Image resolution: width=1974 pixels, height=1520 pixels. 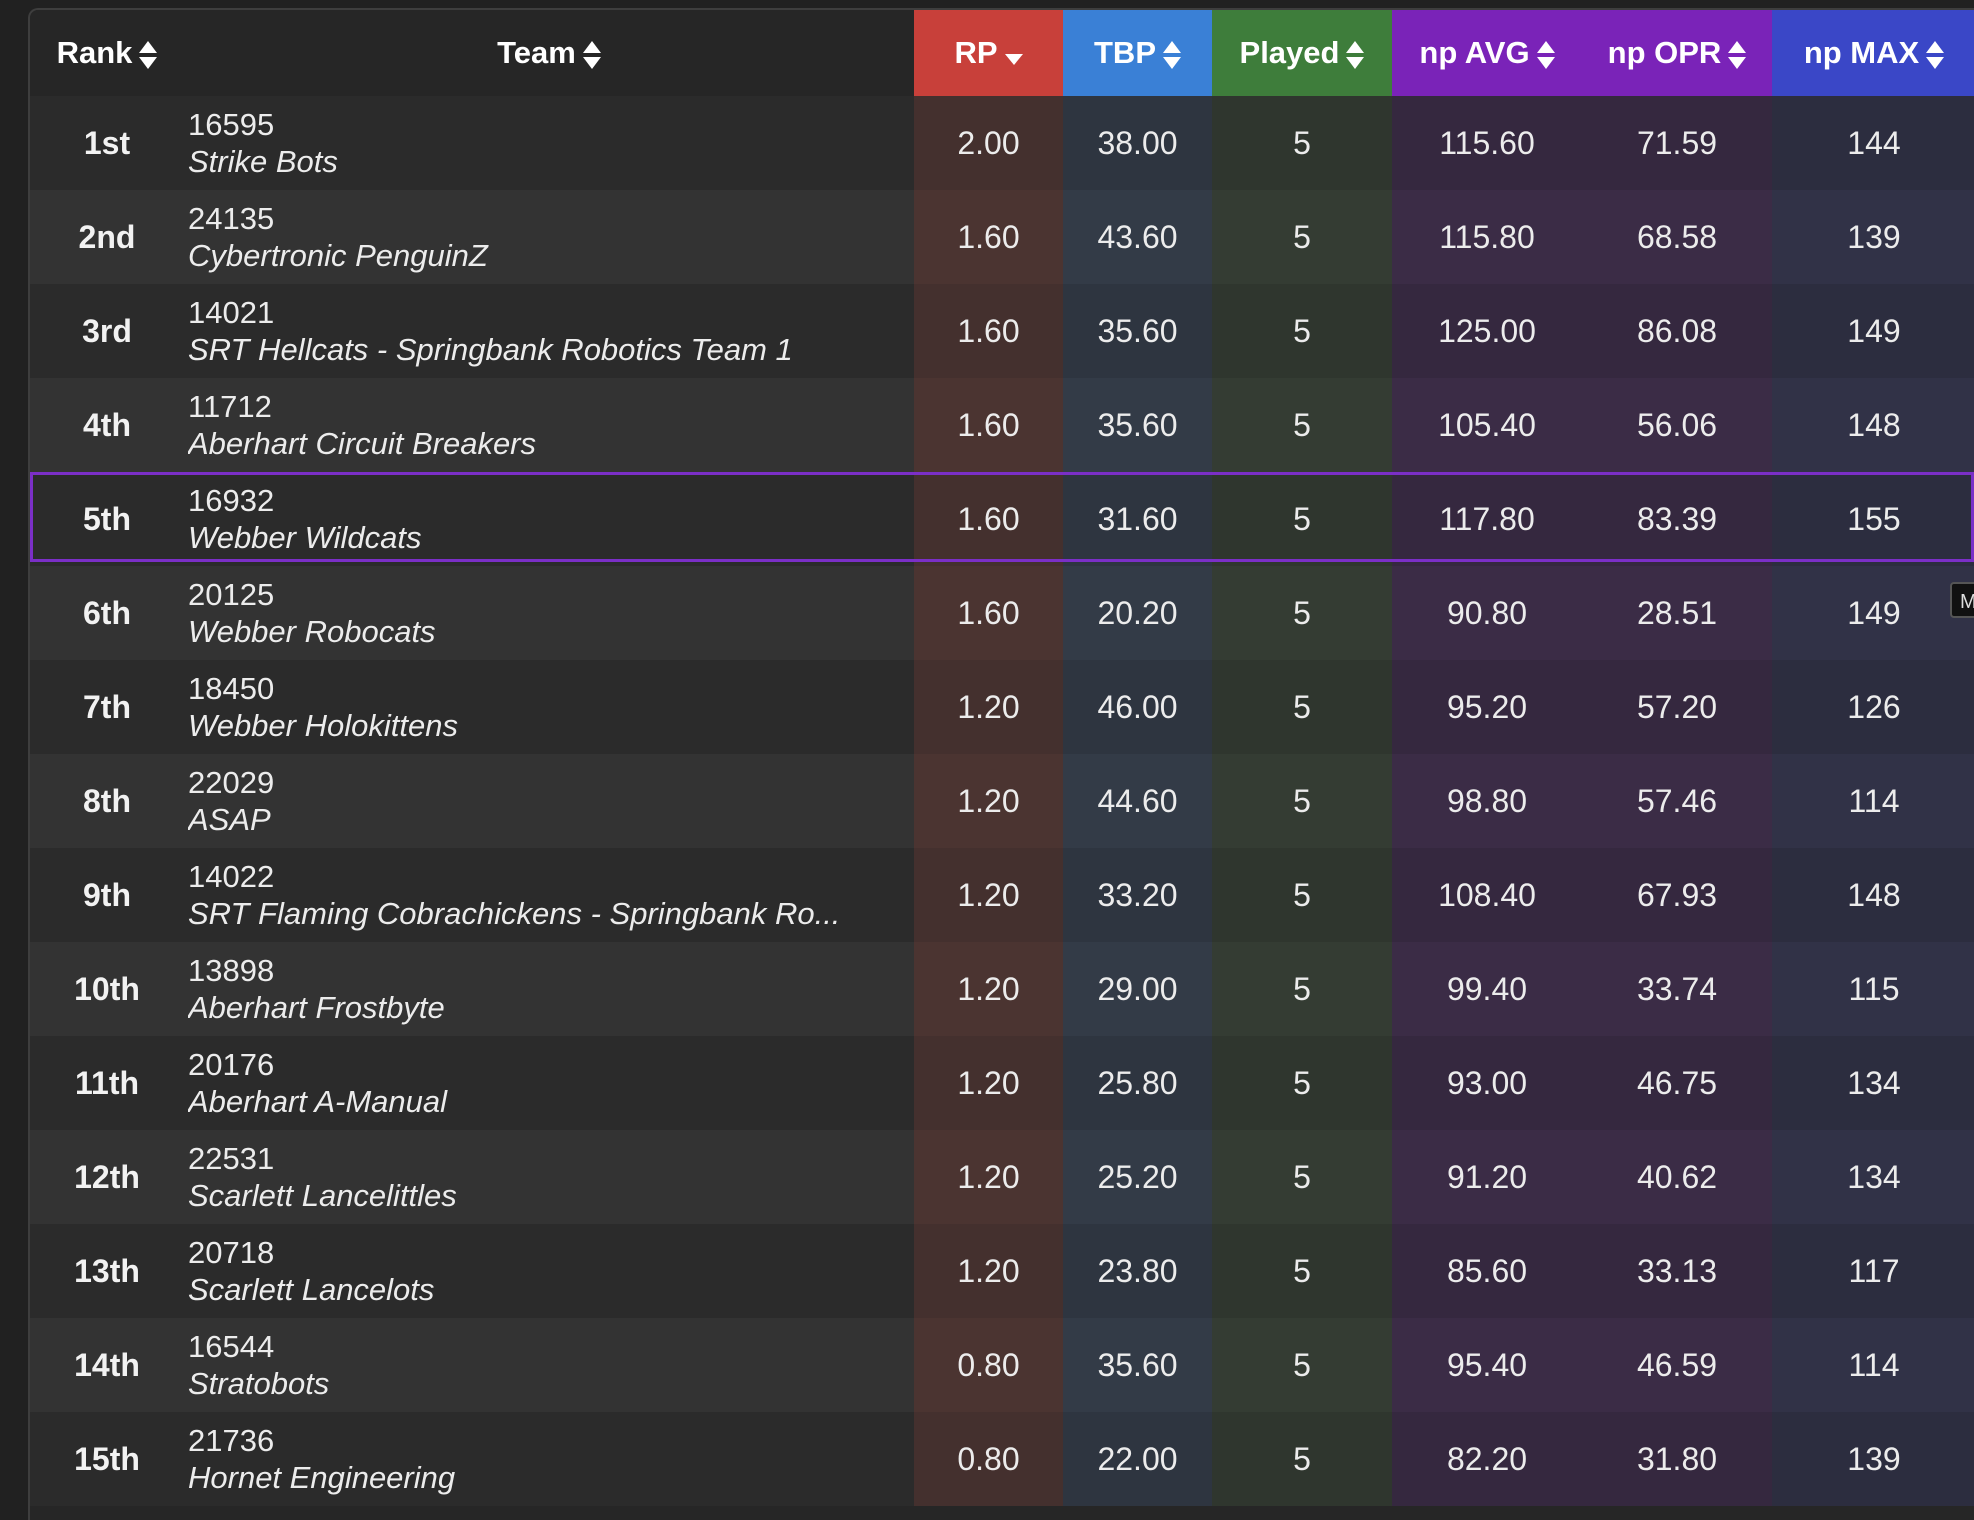 What do you see at coordinates (107, 1083) in the screenshot?
I see `rank-cell: 11th` at bounding box center [107, 1083].